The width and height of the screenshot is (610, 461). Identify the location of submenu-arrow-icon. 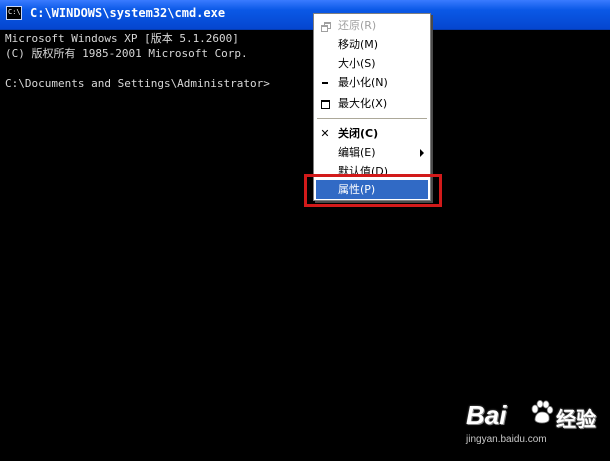
(422, 153).